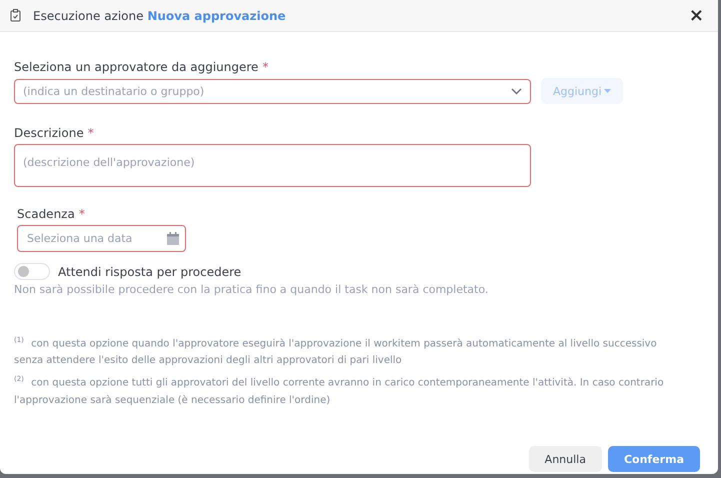 This screenshot has height=478, width=721. I want to click on calendar-icon, so click(173, 238).